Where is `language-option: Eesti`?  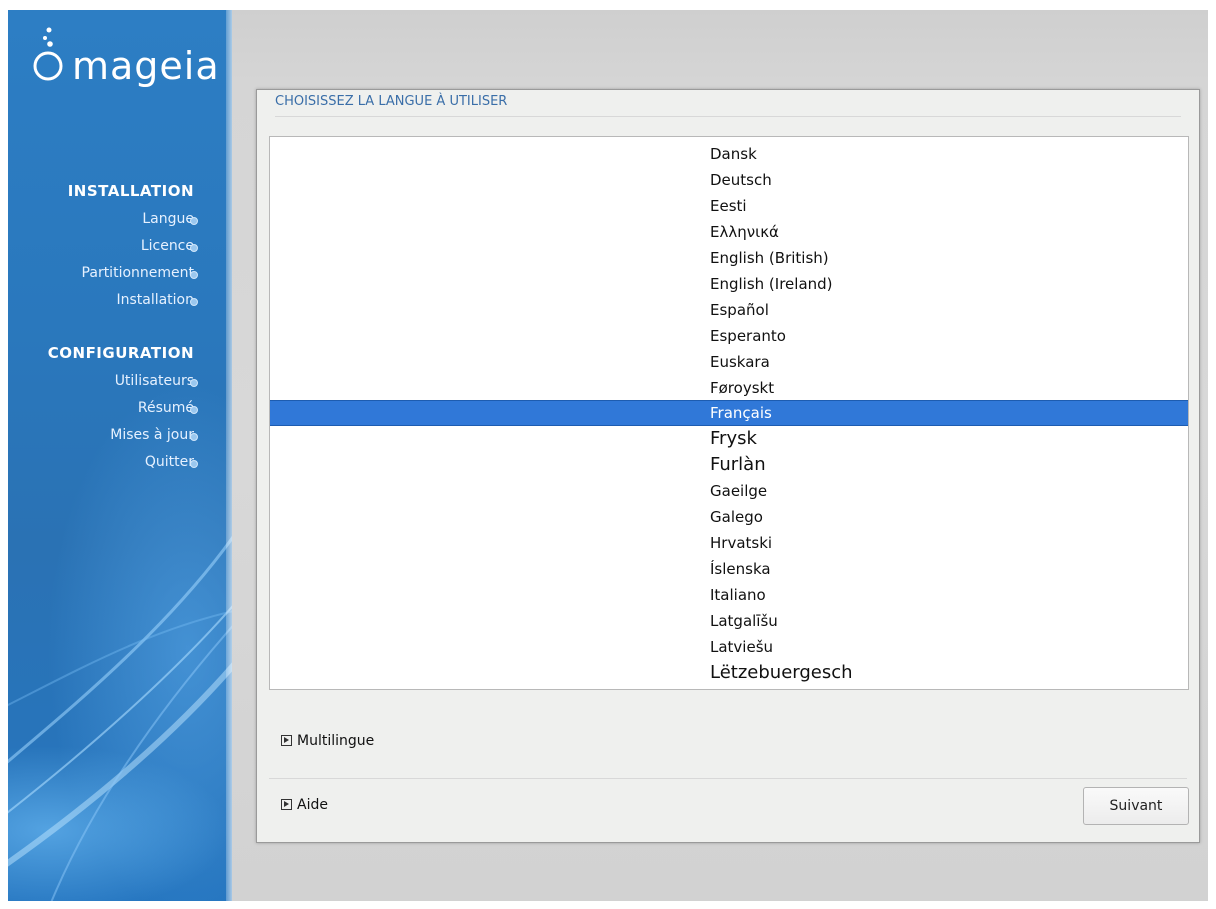 language-option: Eesti is located at coordinates (729, 206).